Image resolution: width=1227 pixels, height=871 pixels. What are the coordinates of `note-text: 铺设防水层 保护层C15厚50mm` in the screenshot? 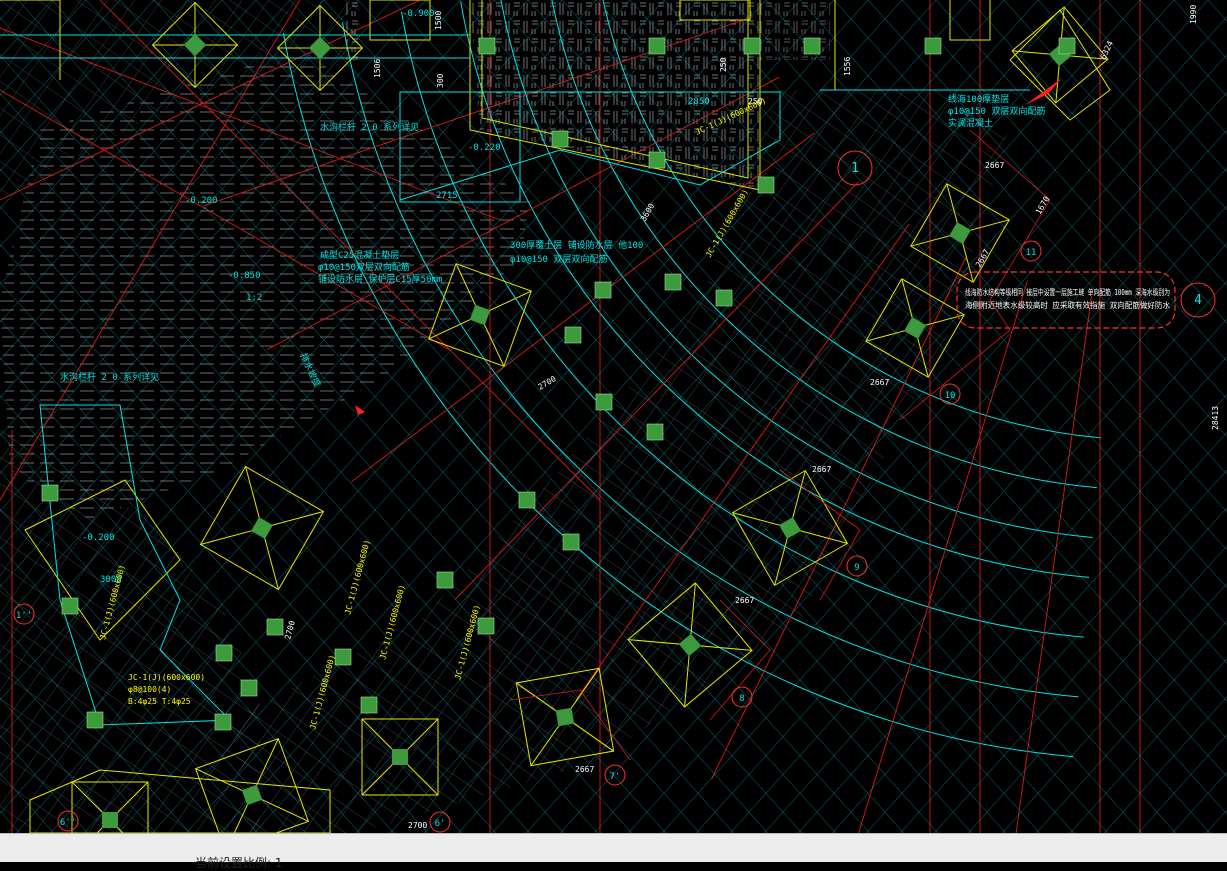 It's located at (380, 279).